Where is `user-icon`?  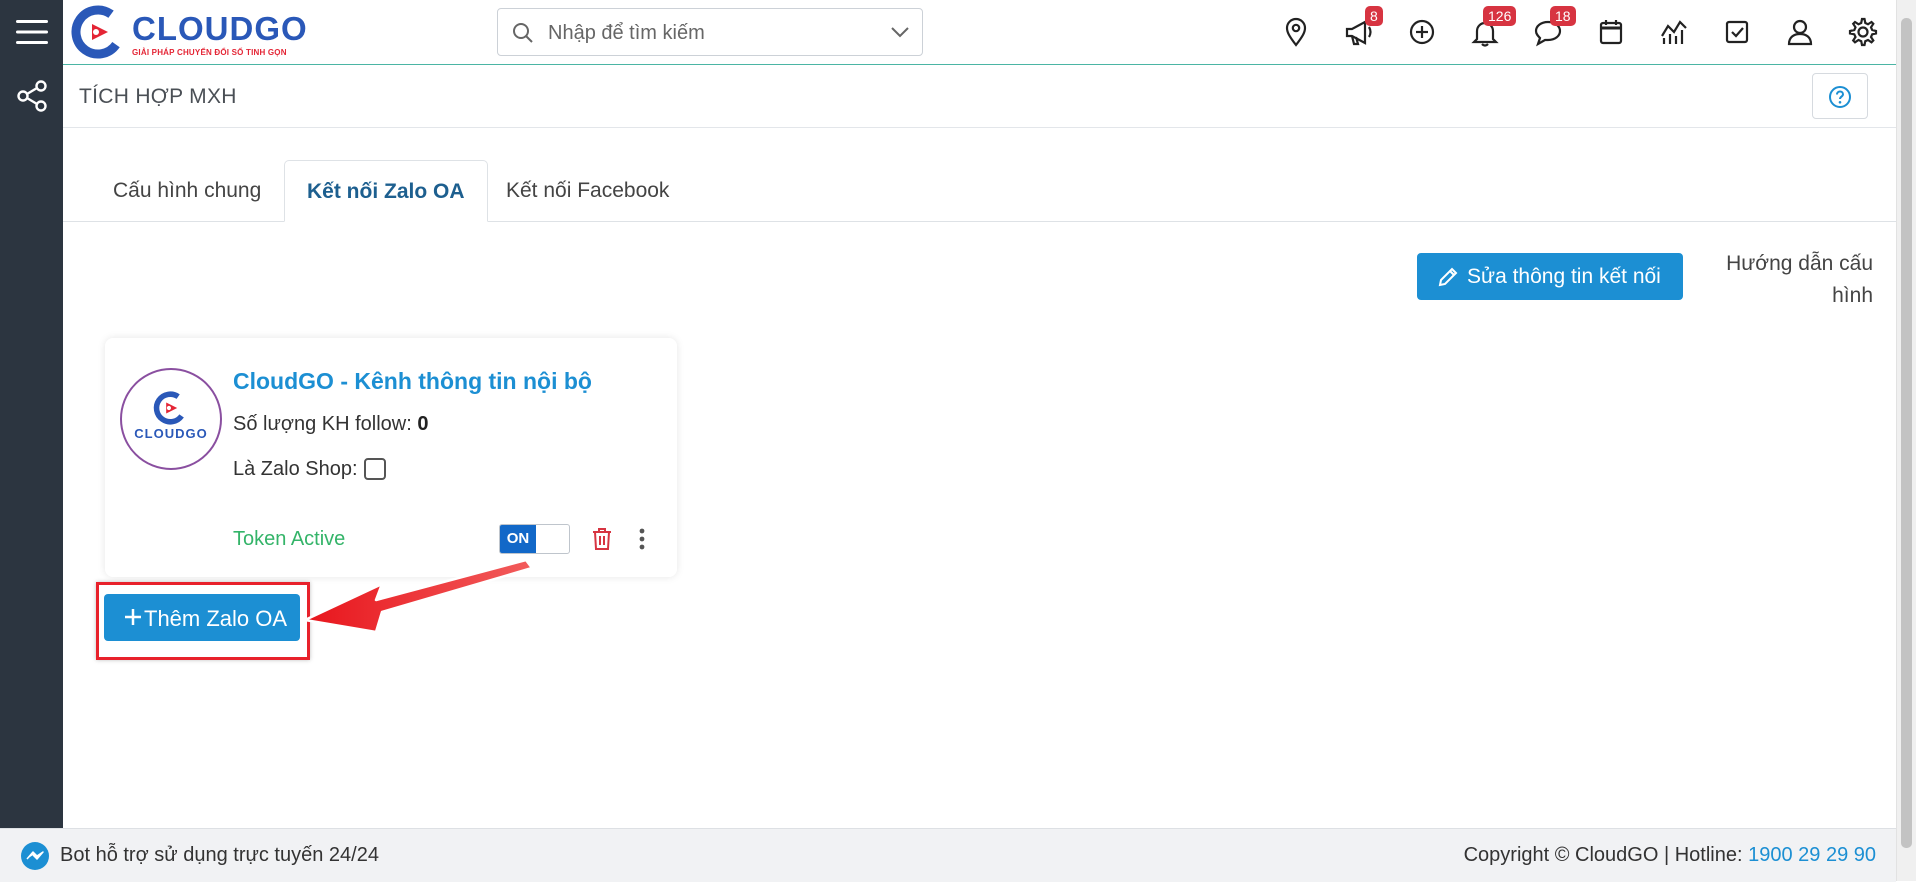
user-icon is located at coordinates (1800, 32).